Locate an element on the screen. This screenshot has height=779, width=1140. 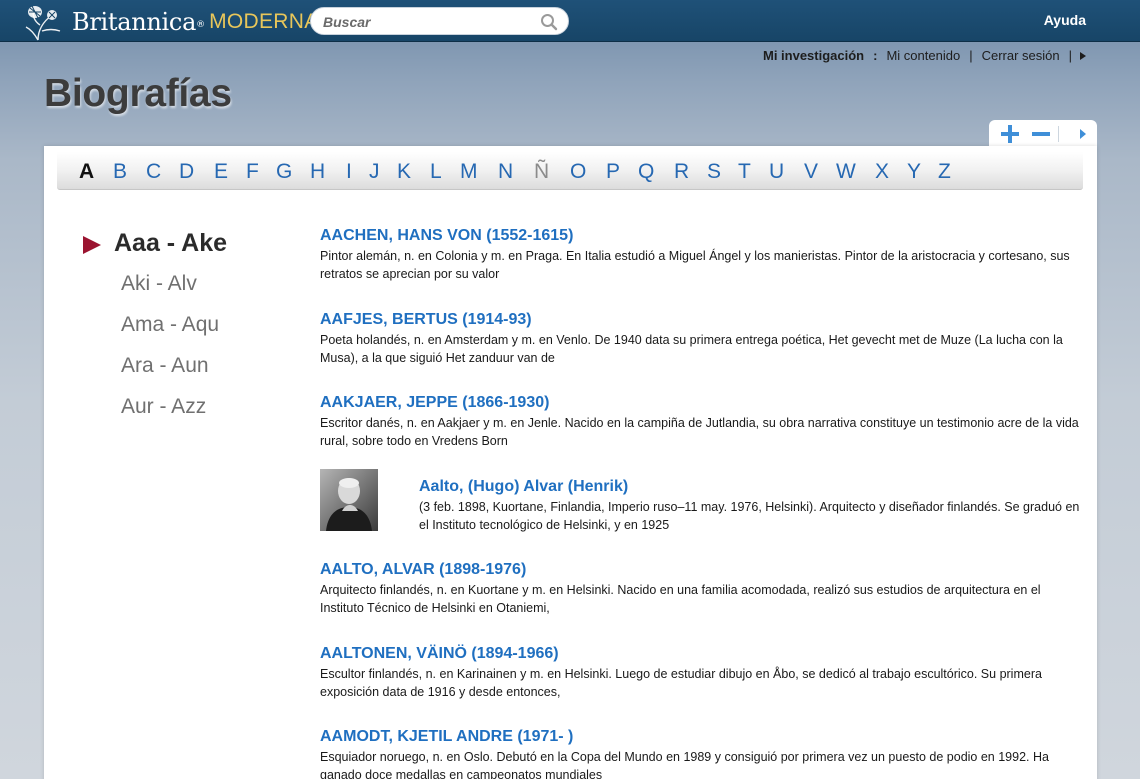
entry-title-link: AAMODT, KJETIL ANDRE (1971- ) is located at coordinates (702, 737).